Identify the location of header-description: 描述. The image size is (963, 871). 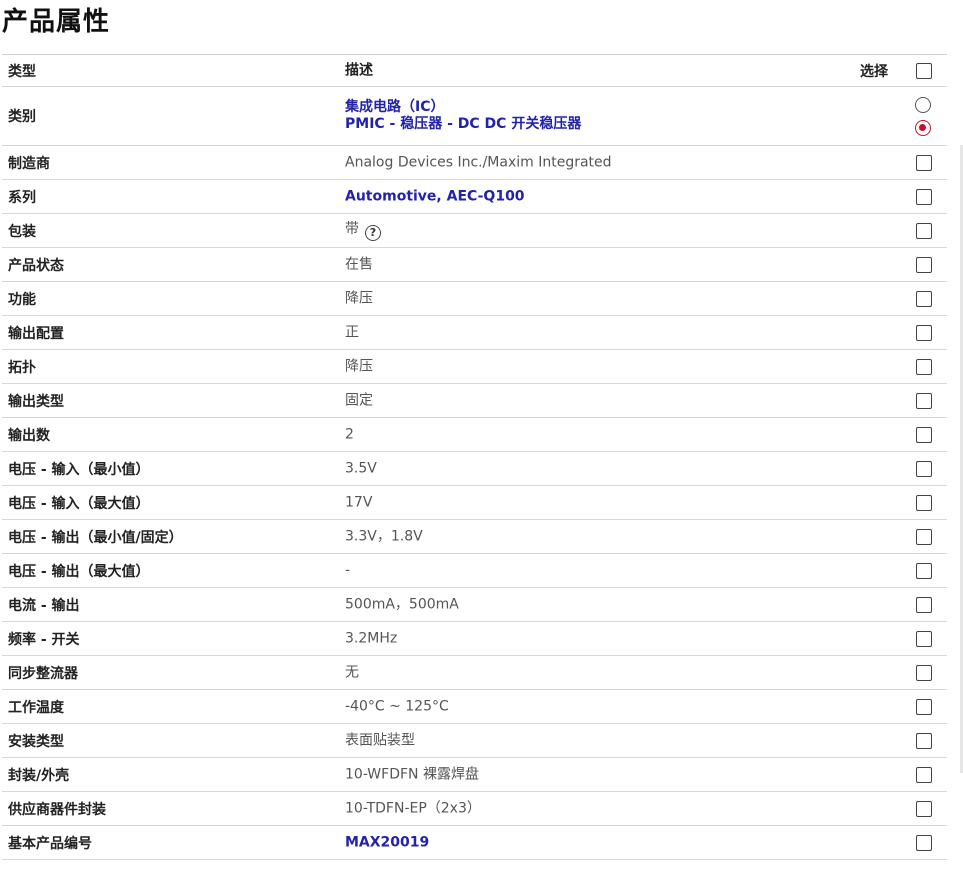
(359, 70).